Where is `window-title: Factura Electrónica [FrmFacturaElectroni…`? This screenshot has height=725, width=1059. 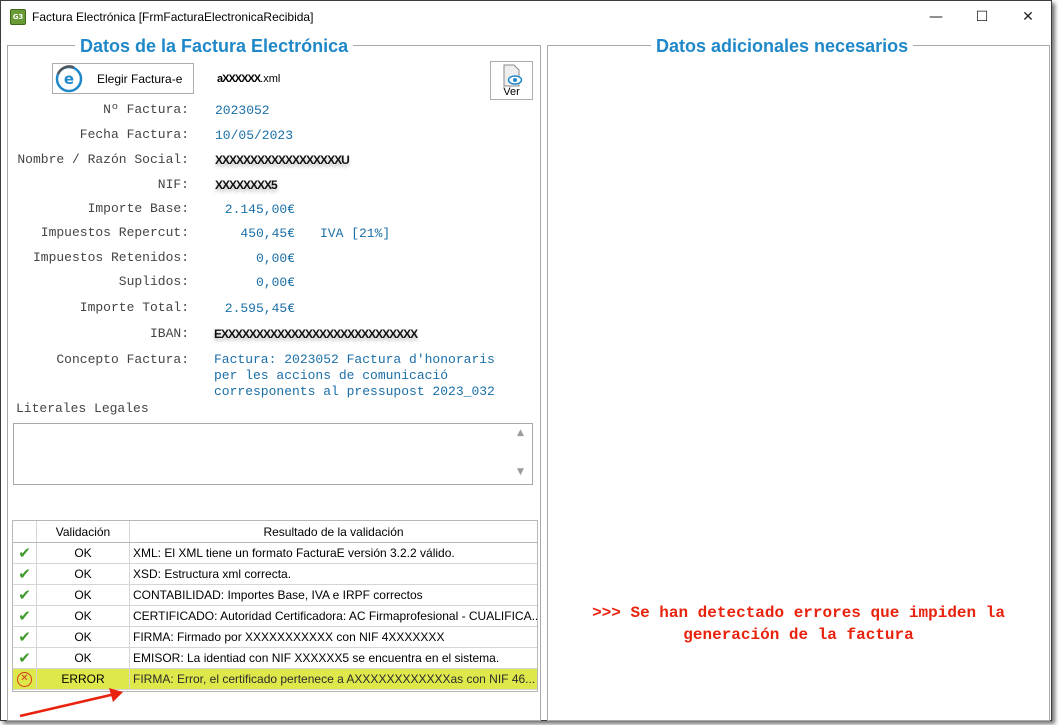
window-title: Factura Electrónica [FrmFacturaElectroni… is located at coordinates (173, 16).